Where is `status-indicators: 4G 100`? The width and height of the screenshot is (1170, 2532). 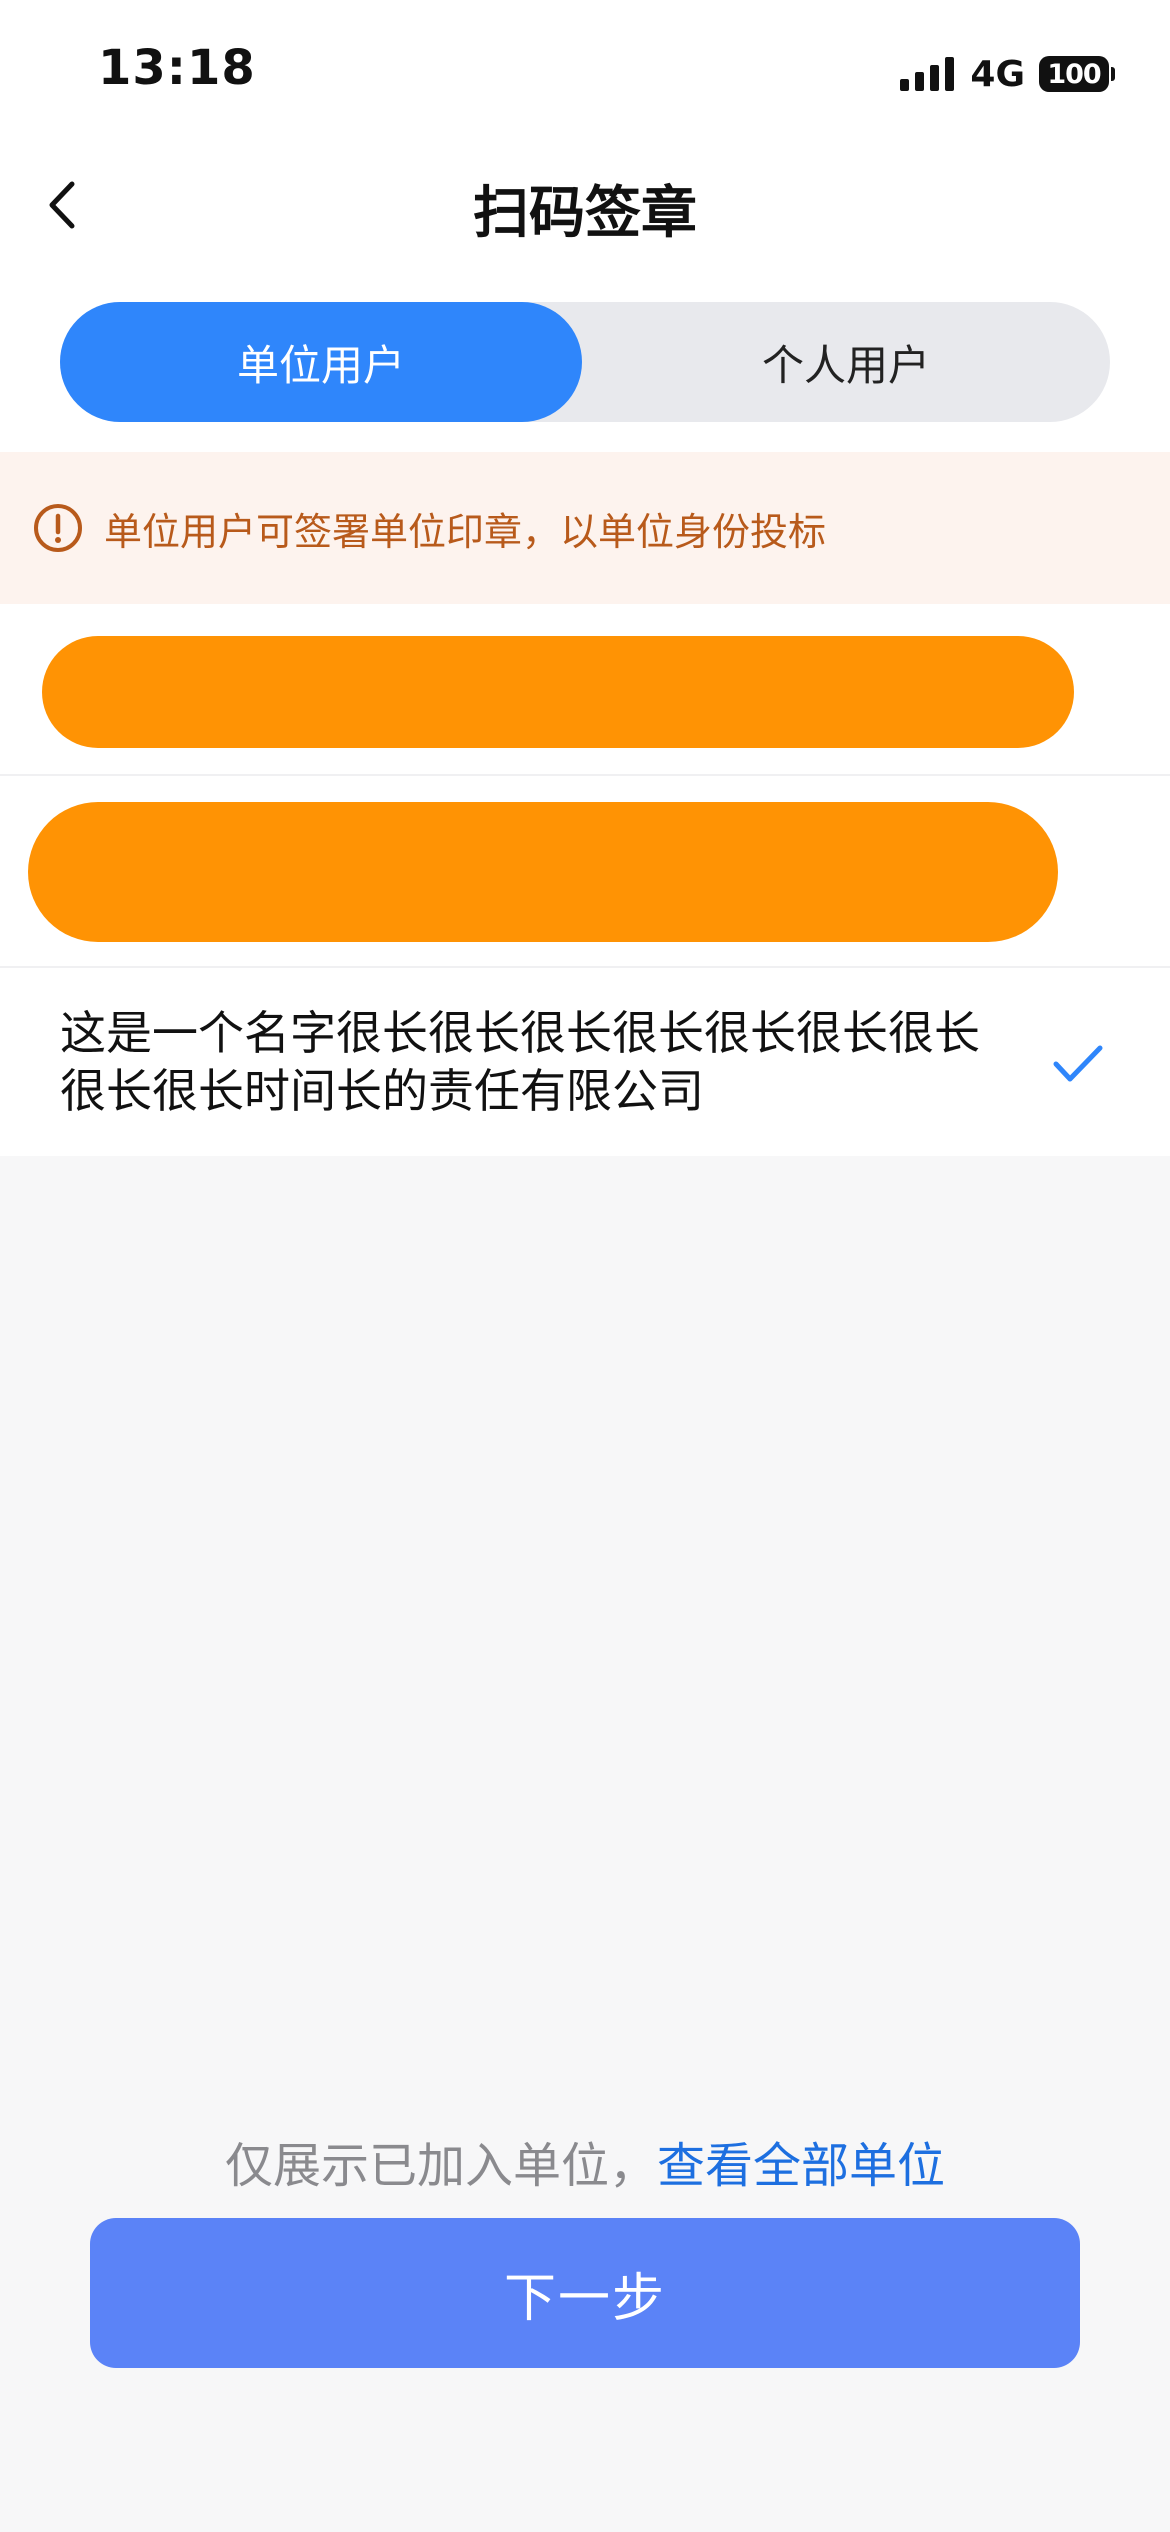 status-indicators: 4G 100 is located at coordinates (1007, 74).